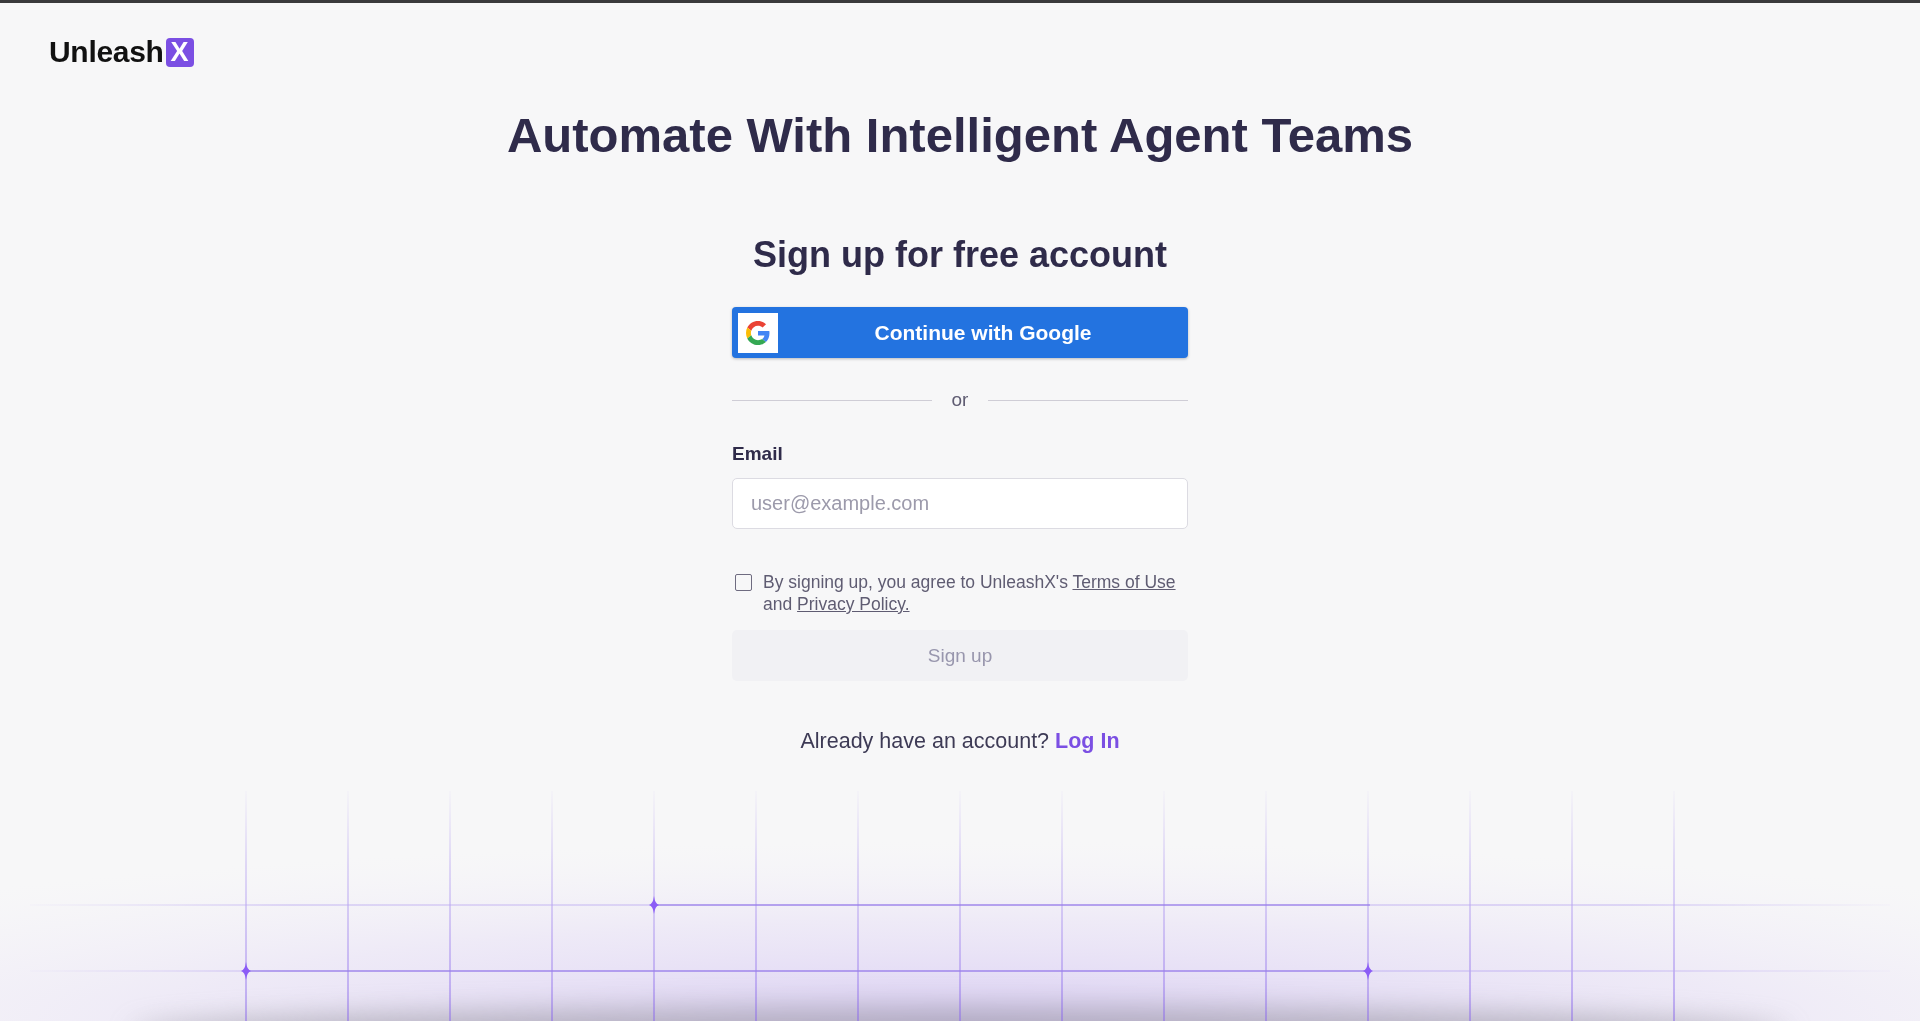  I want to click on divider-text: or, so click(960, 400).